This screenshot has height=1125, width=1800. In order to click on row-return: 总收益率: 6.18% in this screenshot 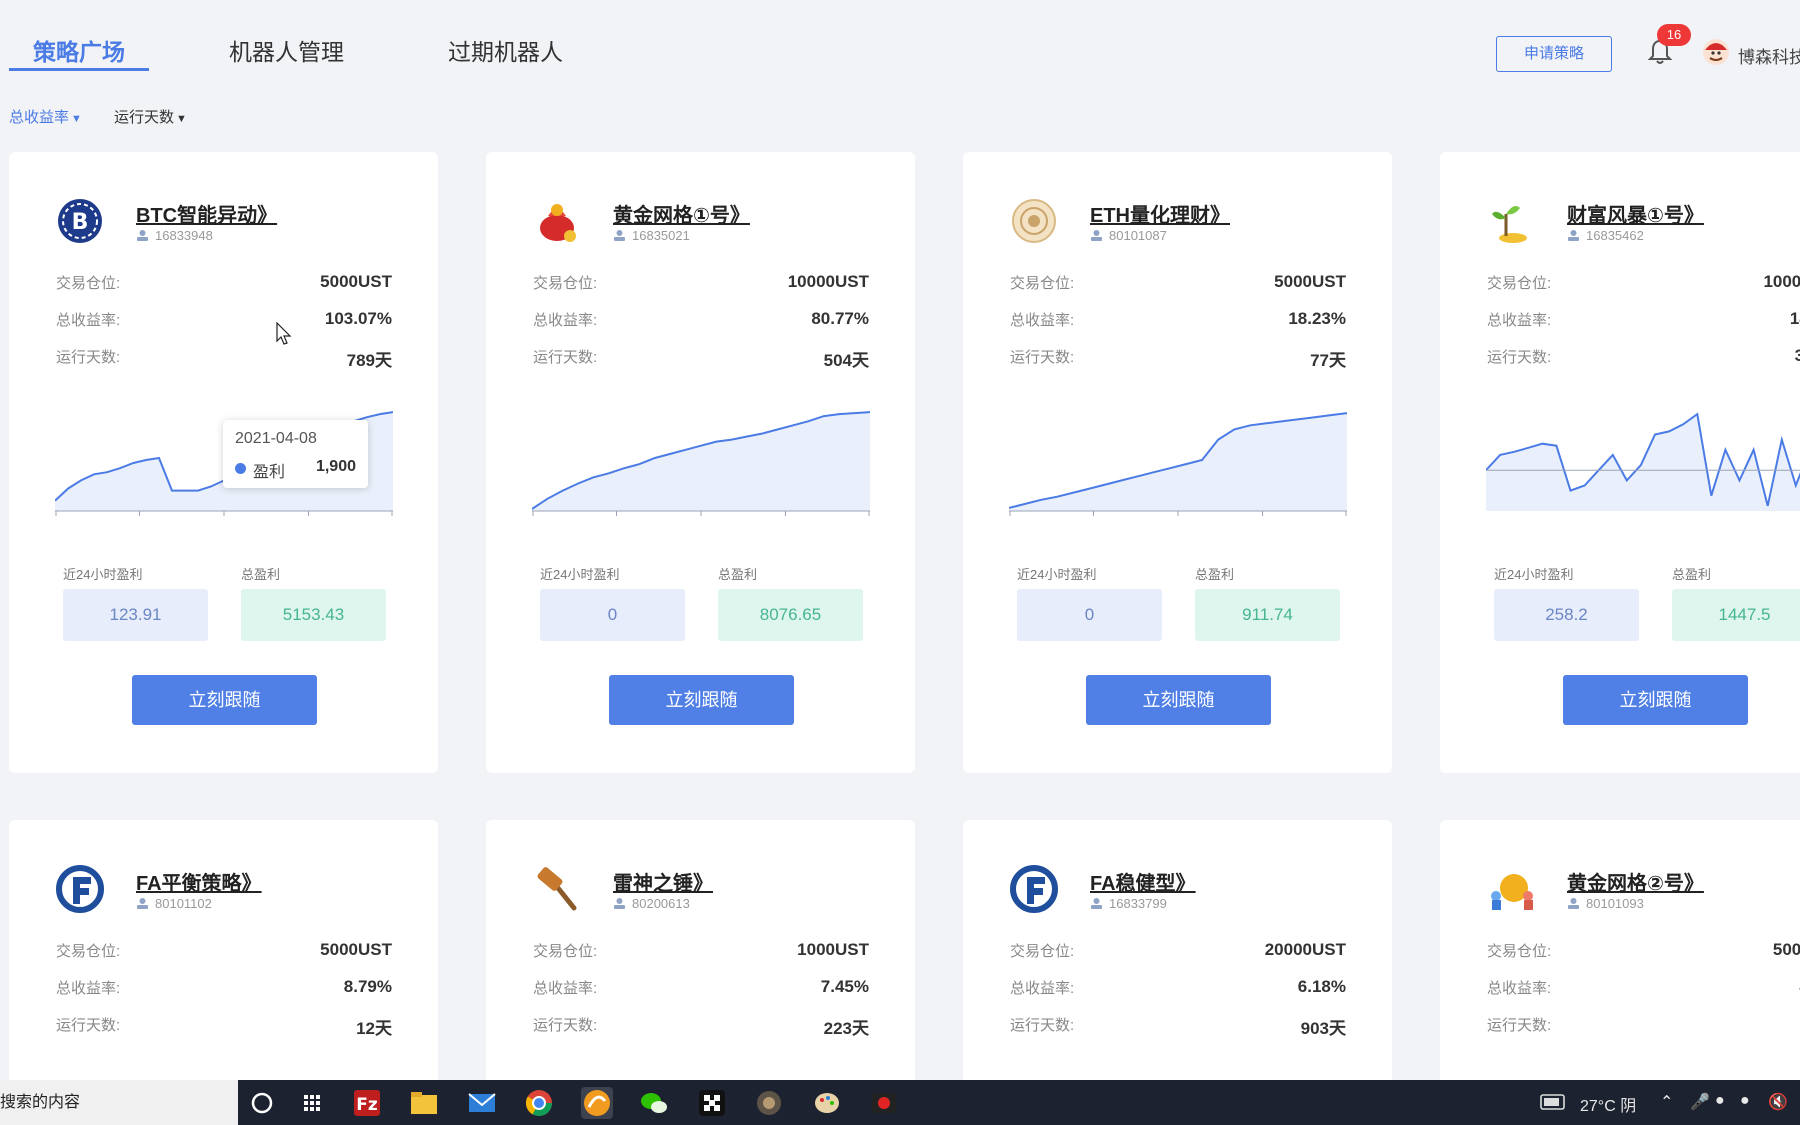, I will do `click(1178, 988)`.